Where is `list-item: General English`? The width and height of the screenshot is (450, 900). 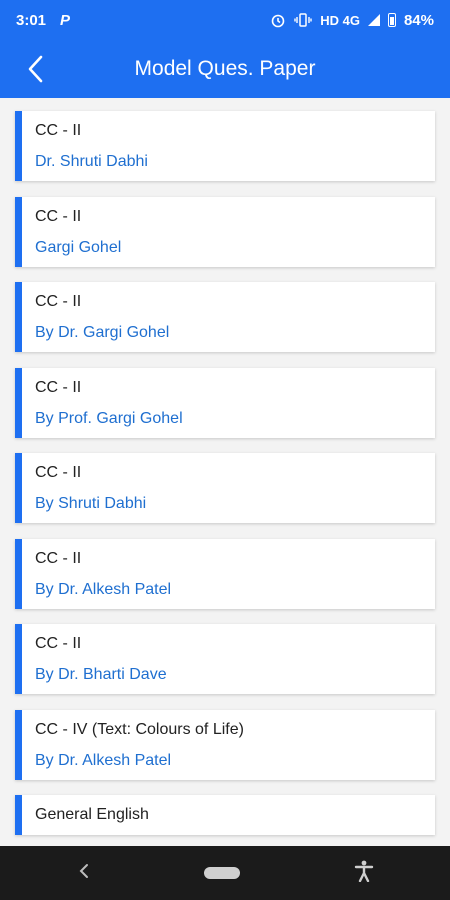 list-item: General English is located at coordinates (225, 815).